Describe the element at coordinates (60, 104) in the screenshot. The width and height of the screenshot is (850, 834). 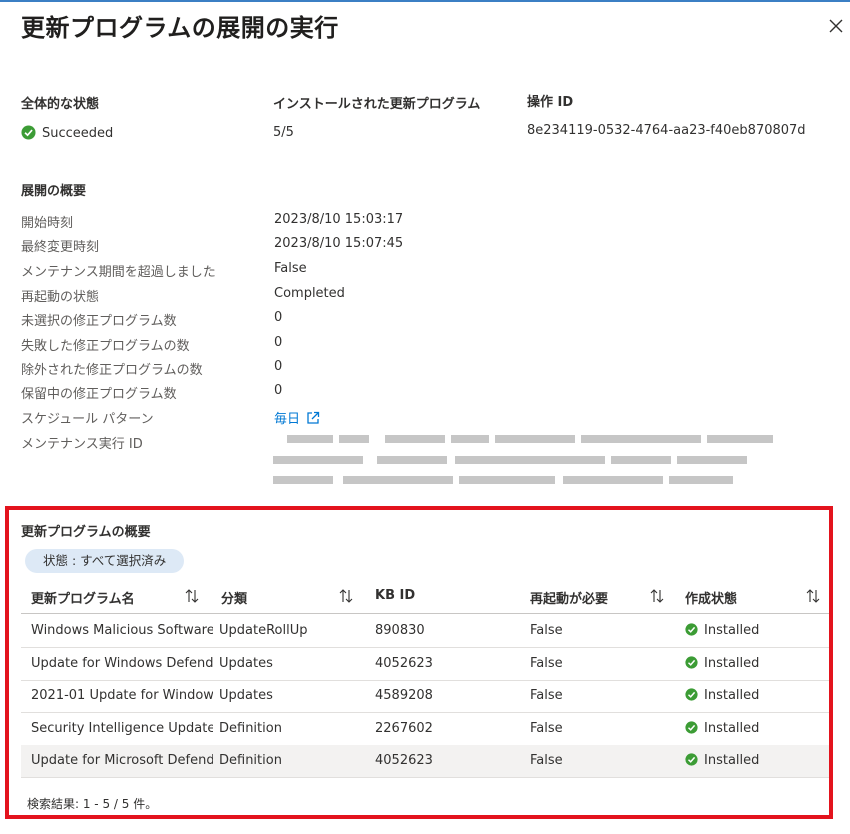
I see `overall-status-label: 全体的な状態` at that location.